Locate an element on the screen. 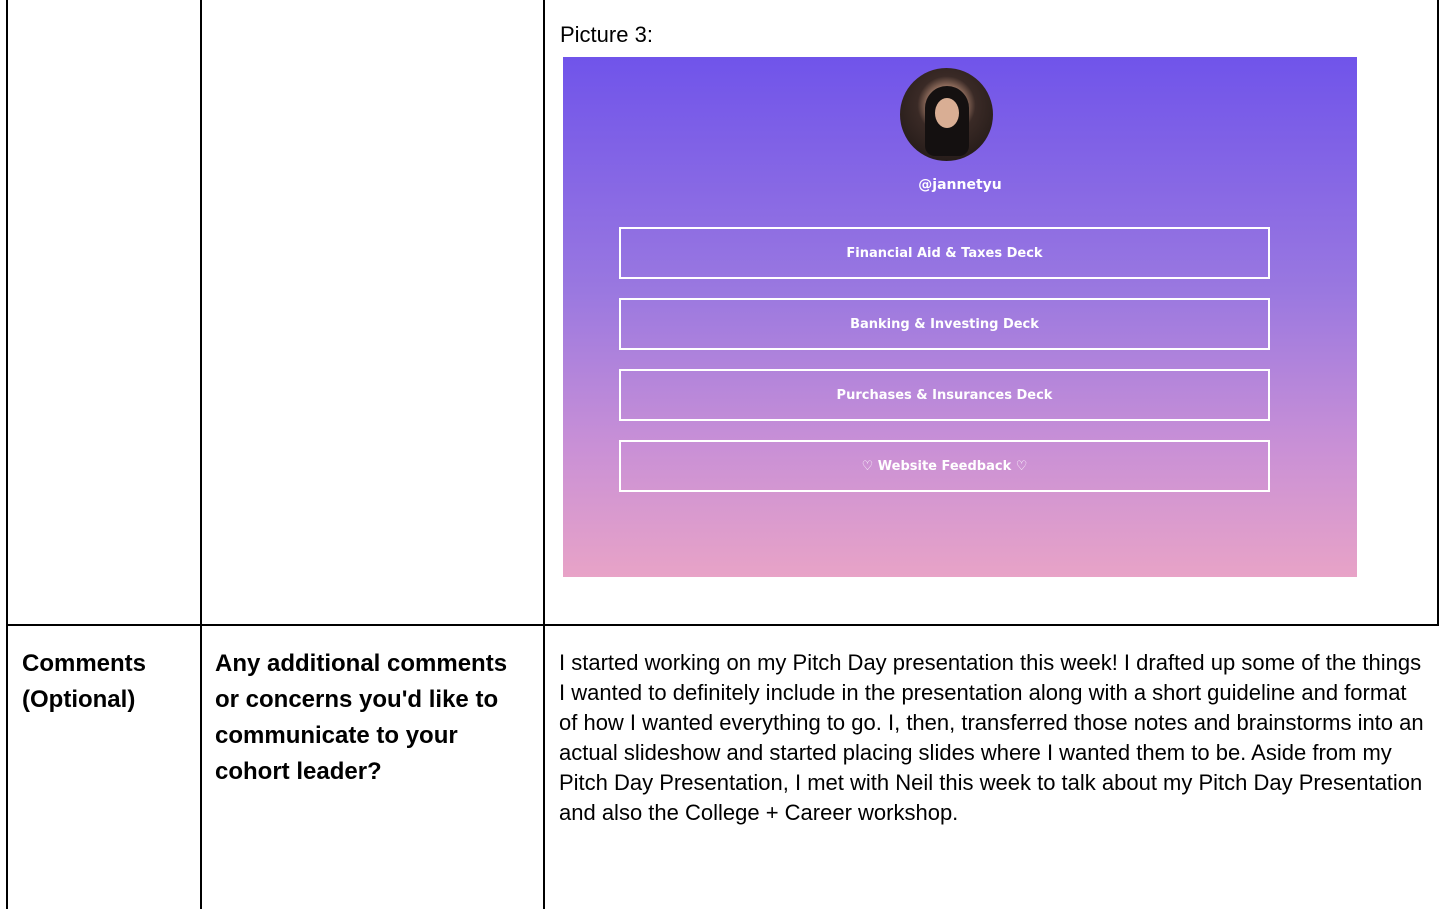 This screenshot has height=909, width=1445. link-button-purchases: Purchases & Insurances Deck is located at coordinates (944, 395).